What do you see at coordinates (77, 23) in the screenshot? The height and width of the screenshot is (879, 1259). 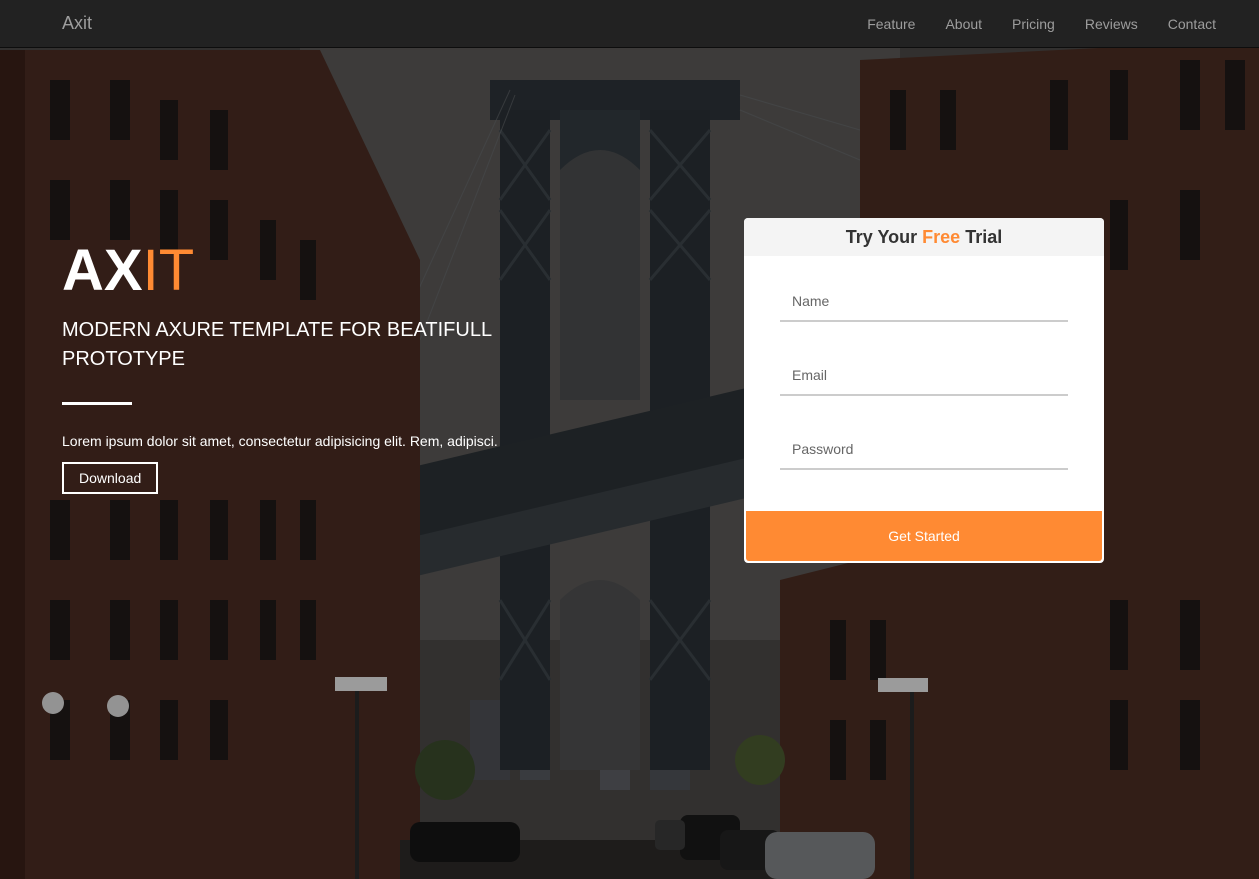 I see `brand-link: Axit` at bounding box center [77, 23].